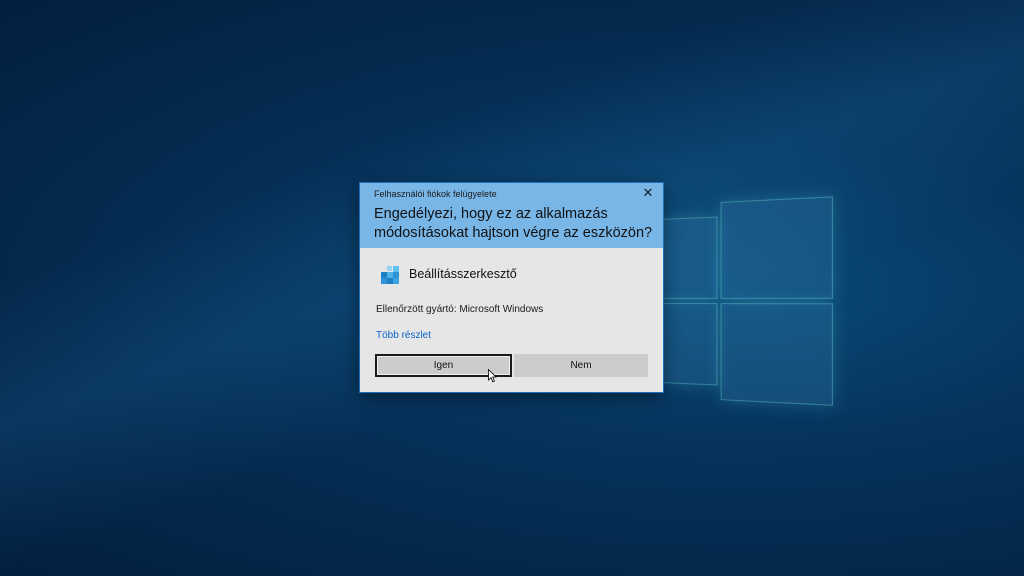 The image size is (1024, 576). I want to click on more-details-link: Több részlet, so click(403, 335).